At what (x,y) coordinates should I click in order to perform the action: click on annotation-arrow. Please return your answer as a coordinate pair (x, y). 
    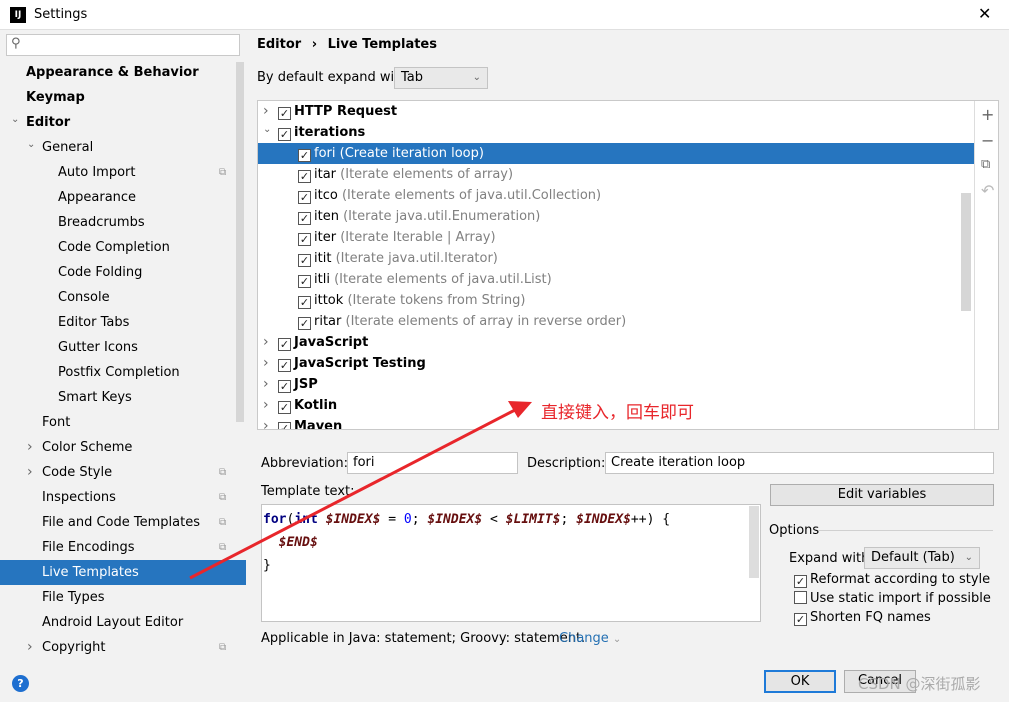
    Looking at the image, I should click on (360, 490).